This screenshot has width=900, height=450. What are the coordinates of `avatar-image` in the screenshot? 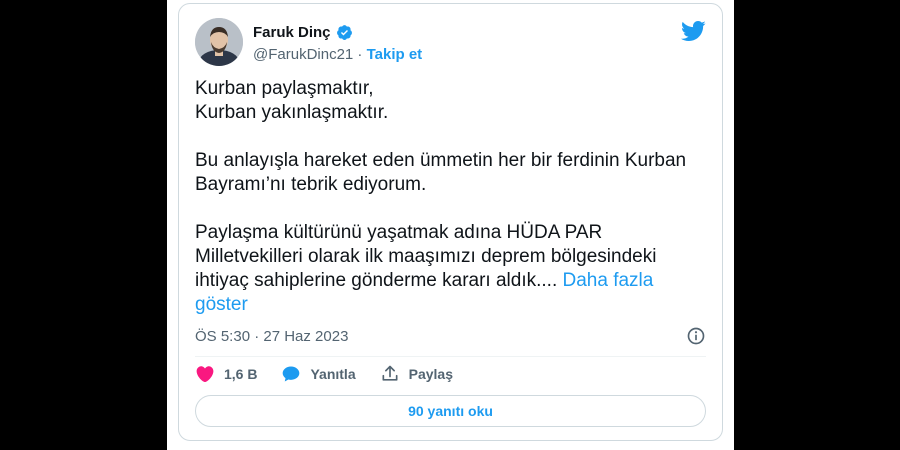 It's located at (219, 42).